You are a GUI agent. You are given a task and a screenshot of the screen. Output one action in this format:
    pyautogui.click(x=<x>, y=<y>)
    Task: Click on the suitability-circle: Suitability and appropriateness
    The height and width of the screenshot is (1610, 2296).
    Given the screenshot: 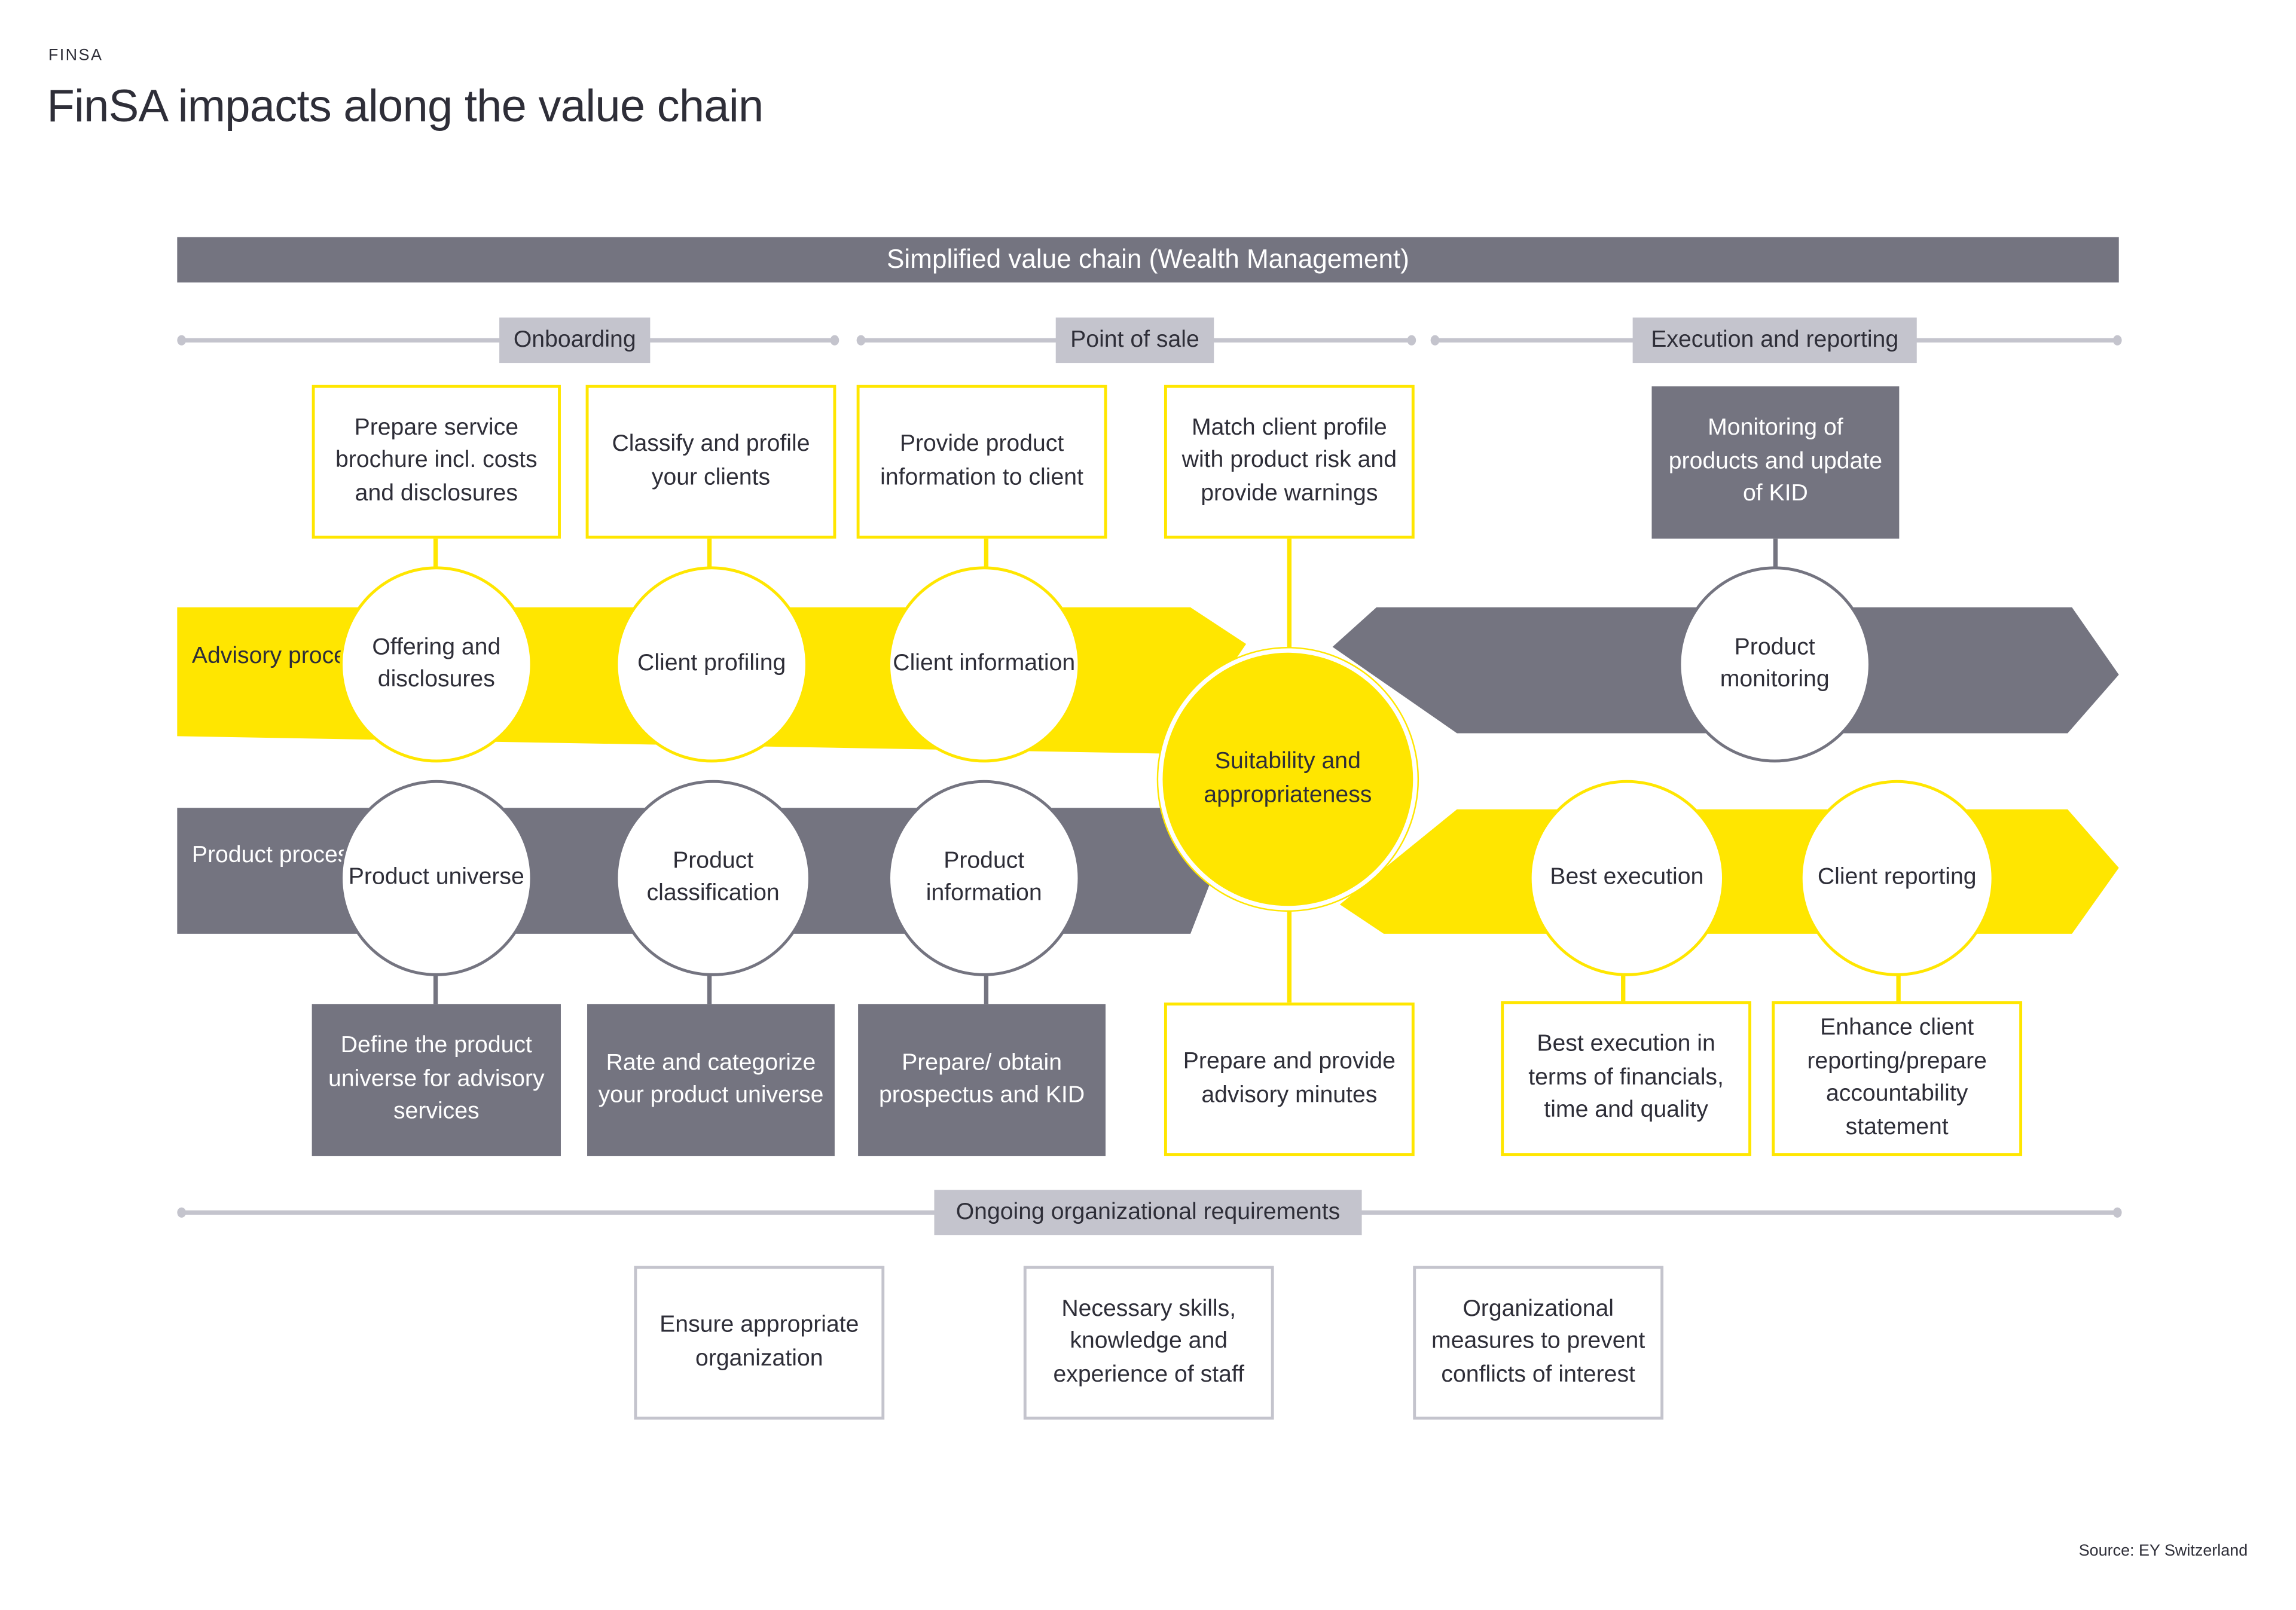 What is the action you would take?
    pyautogui.click(x=1288, y=780)
    